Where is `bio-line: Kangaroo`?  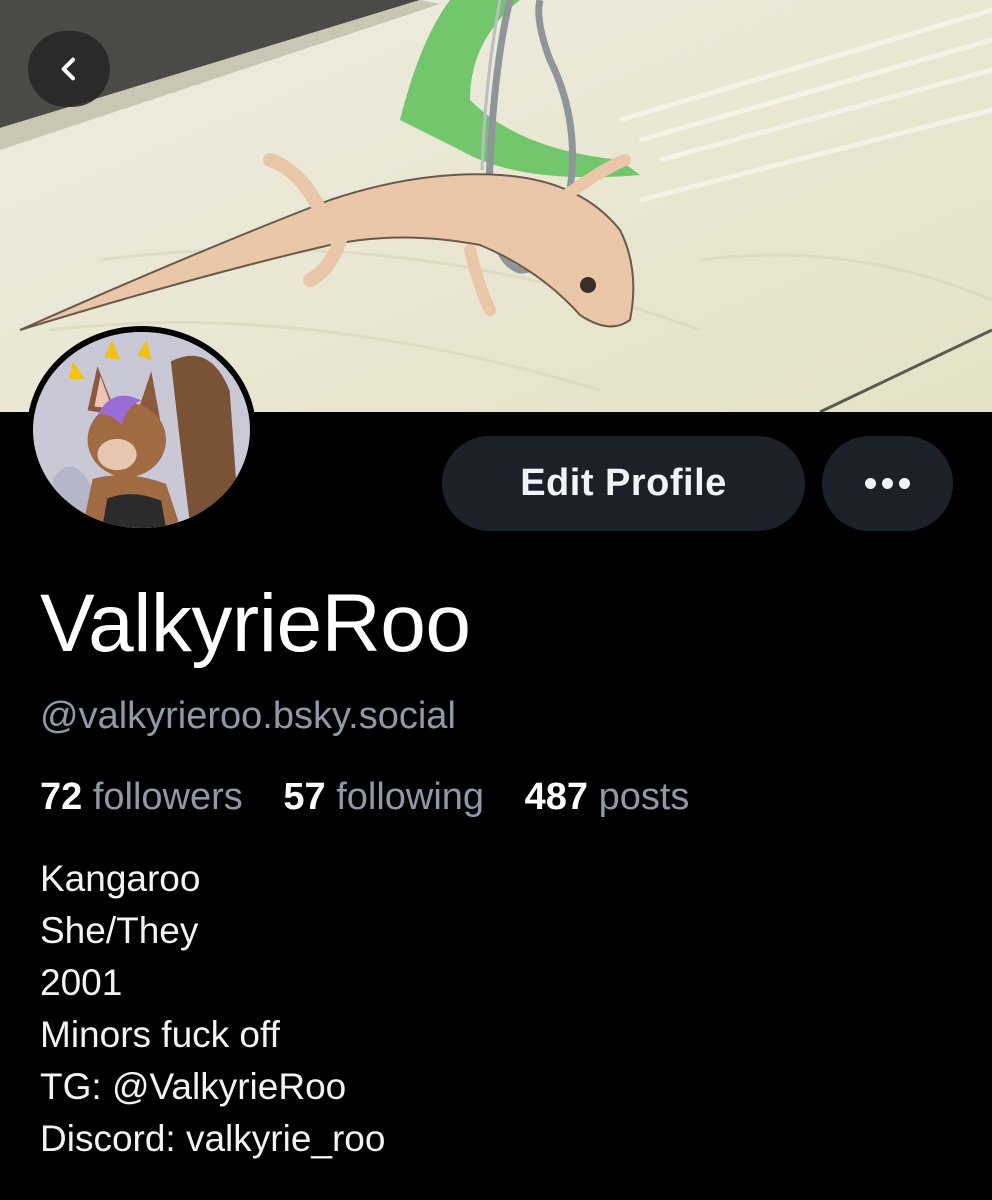 bio-line: Kangaroo is located at coordinates (120, 878).